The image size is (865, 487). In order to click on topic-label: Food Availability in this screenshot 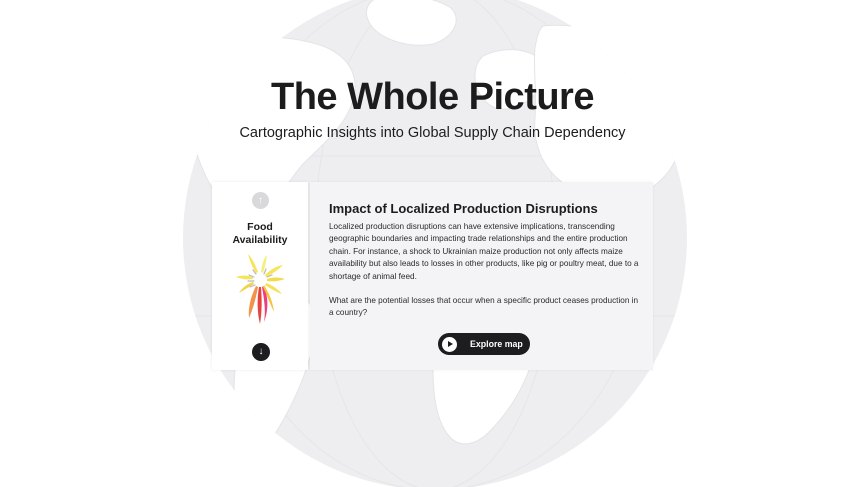, I will do `click(260, 234)`.